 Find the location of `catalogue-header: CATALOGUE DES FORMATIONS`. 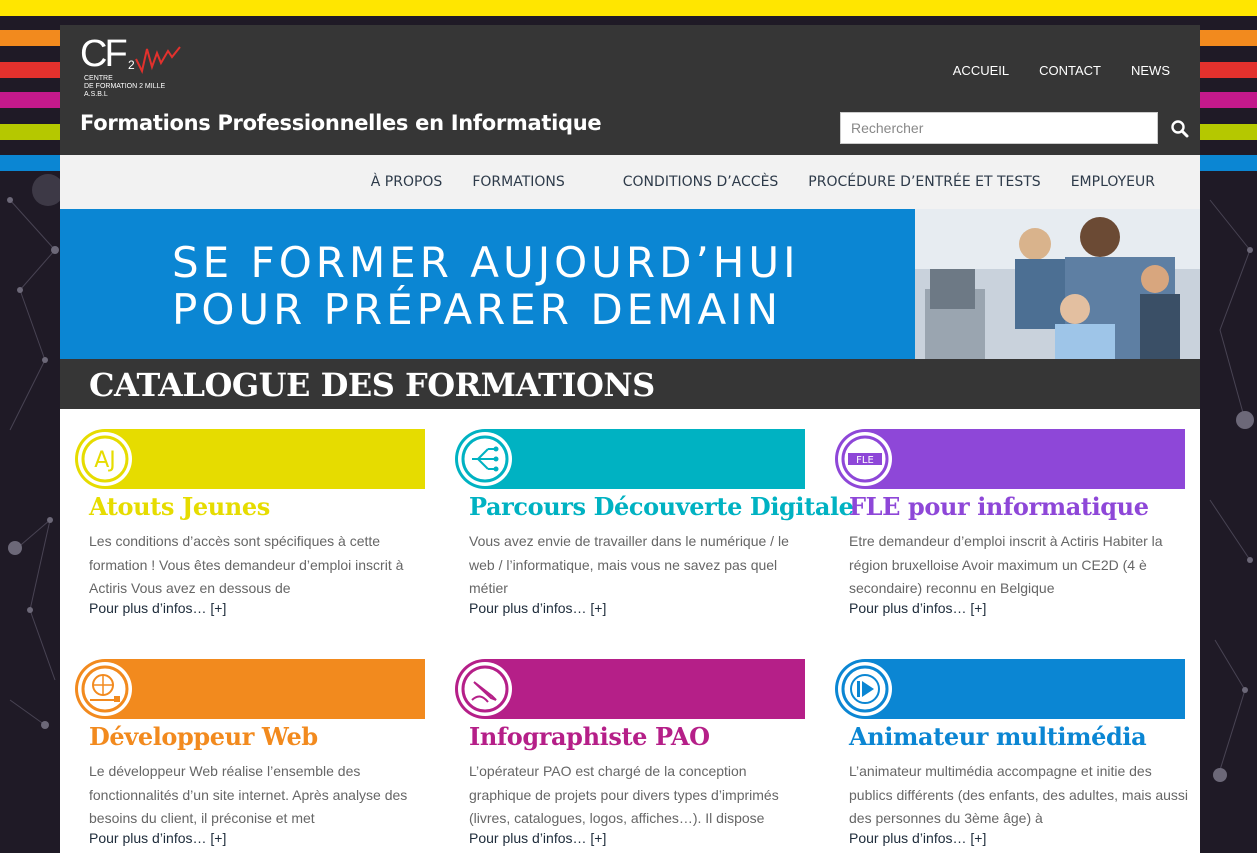

catalogue-header: CATALOGUE DES FORMATIONS is located at coordinates (630, 384).